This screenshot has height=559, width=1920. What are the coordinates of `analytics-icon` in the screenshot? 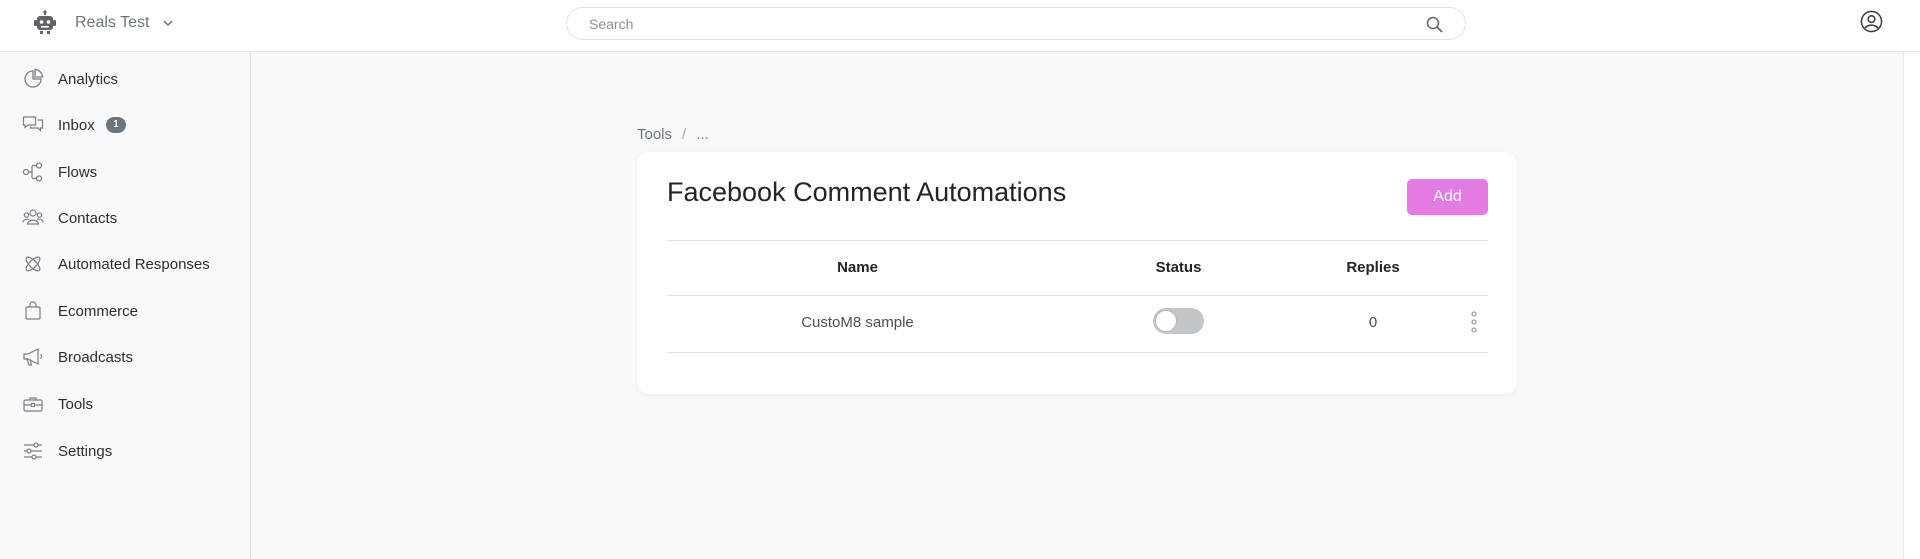 It's located at (34, 78).